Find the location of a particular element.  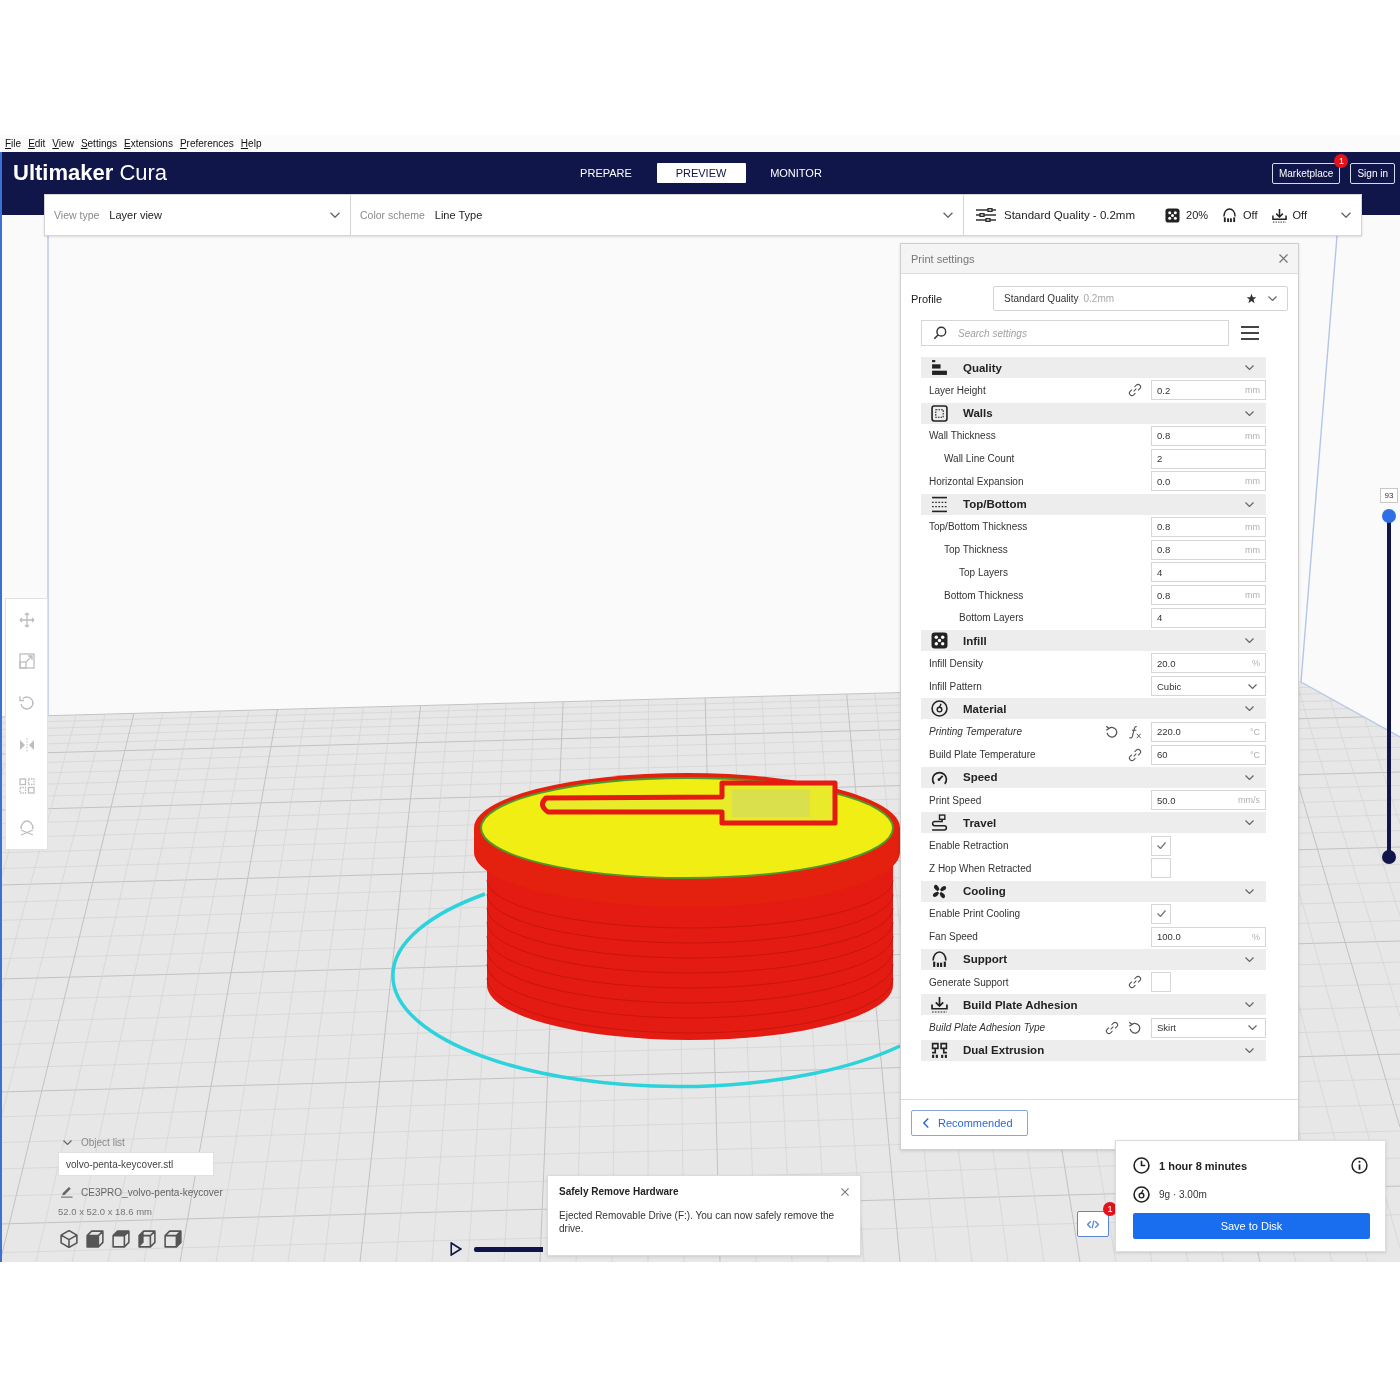

stage-tab: PREPARE is located at coordinates (606, 173).